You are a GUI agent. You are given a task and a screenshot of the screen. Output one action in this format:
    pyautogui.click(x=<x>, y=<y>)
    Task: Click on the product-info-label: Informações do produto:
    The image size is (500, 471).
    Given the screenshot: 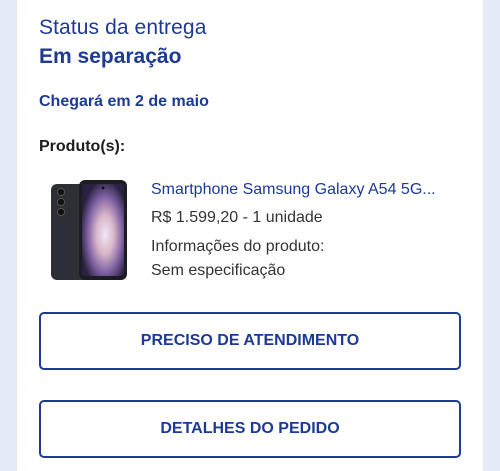 What is the action you would take?
    pyautogui.click(x=238, y=246)
    